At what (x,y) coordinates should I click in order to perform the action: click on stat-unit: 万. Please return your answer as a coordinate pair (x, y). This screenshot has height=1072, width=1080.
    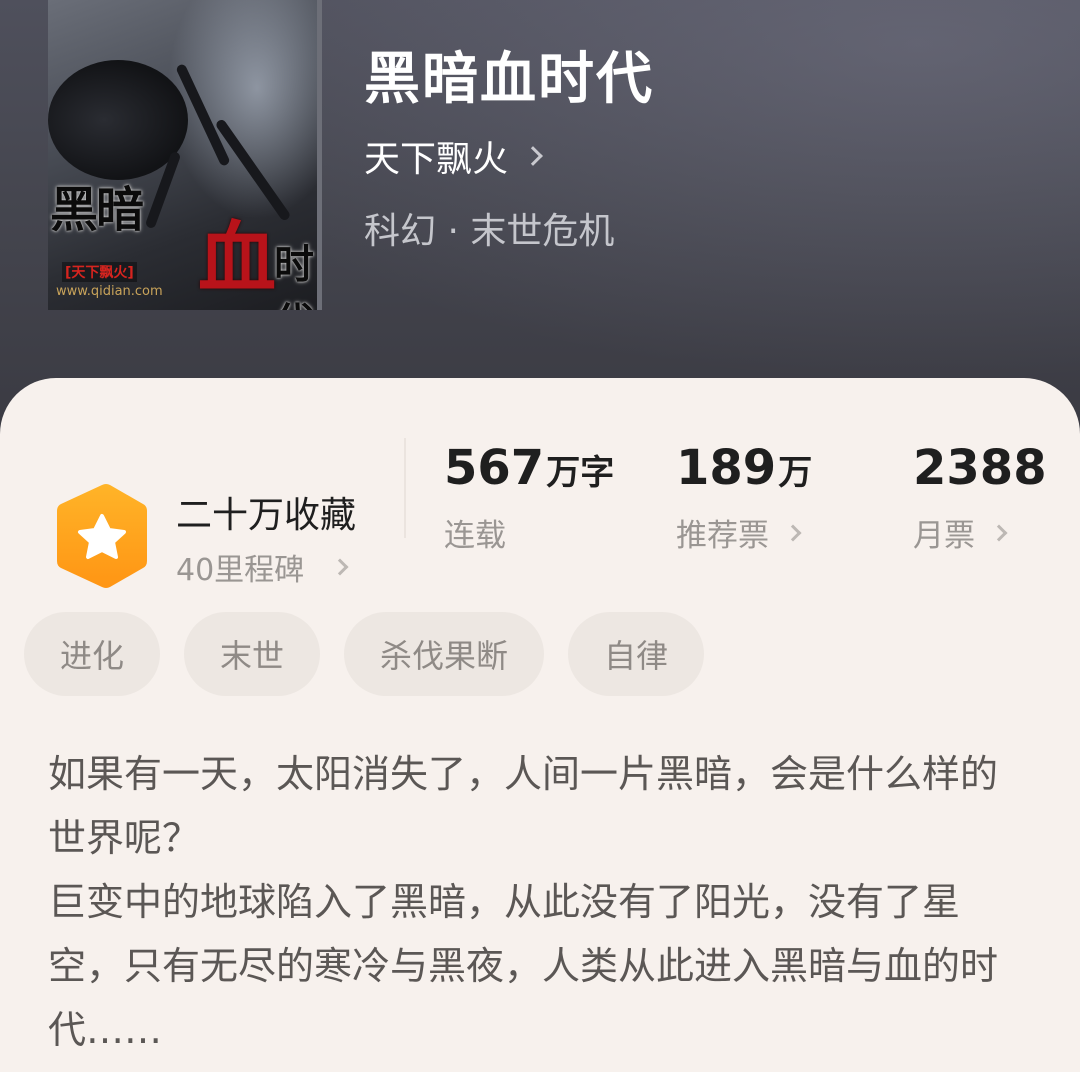
    Looking at the image, I should click on (795, 473).